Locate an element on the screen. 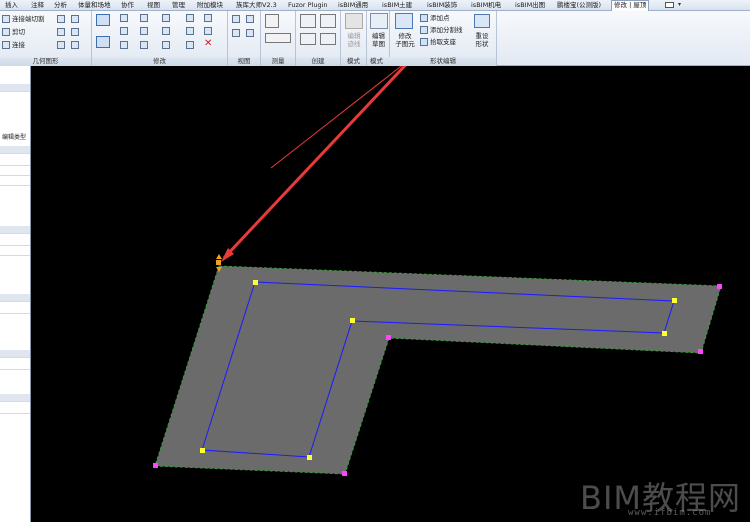  trim-single-icon is located at coordinates (166, 31).